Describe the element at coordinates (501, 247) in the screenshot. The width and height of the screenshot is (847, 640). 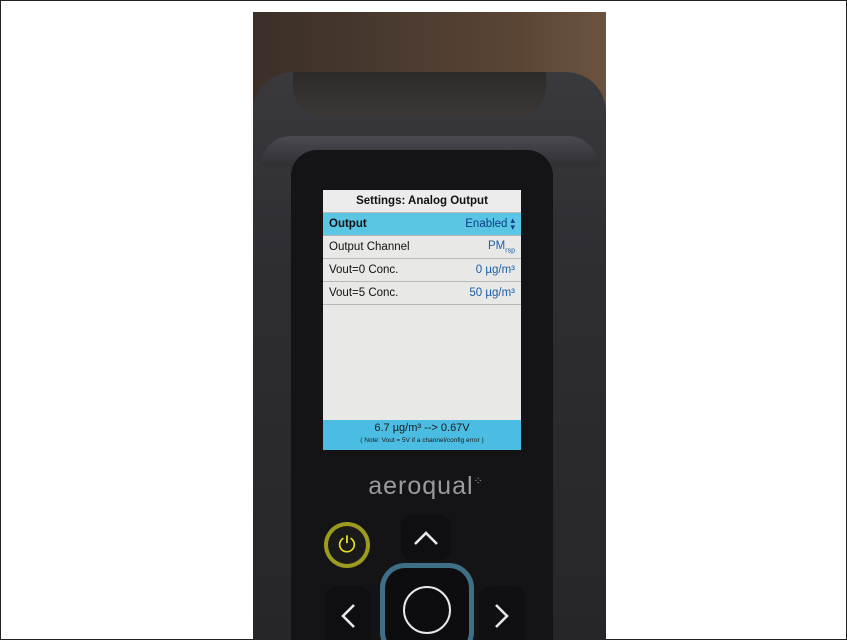
I see `row-value: PMrsp` at that location.